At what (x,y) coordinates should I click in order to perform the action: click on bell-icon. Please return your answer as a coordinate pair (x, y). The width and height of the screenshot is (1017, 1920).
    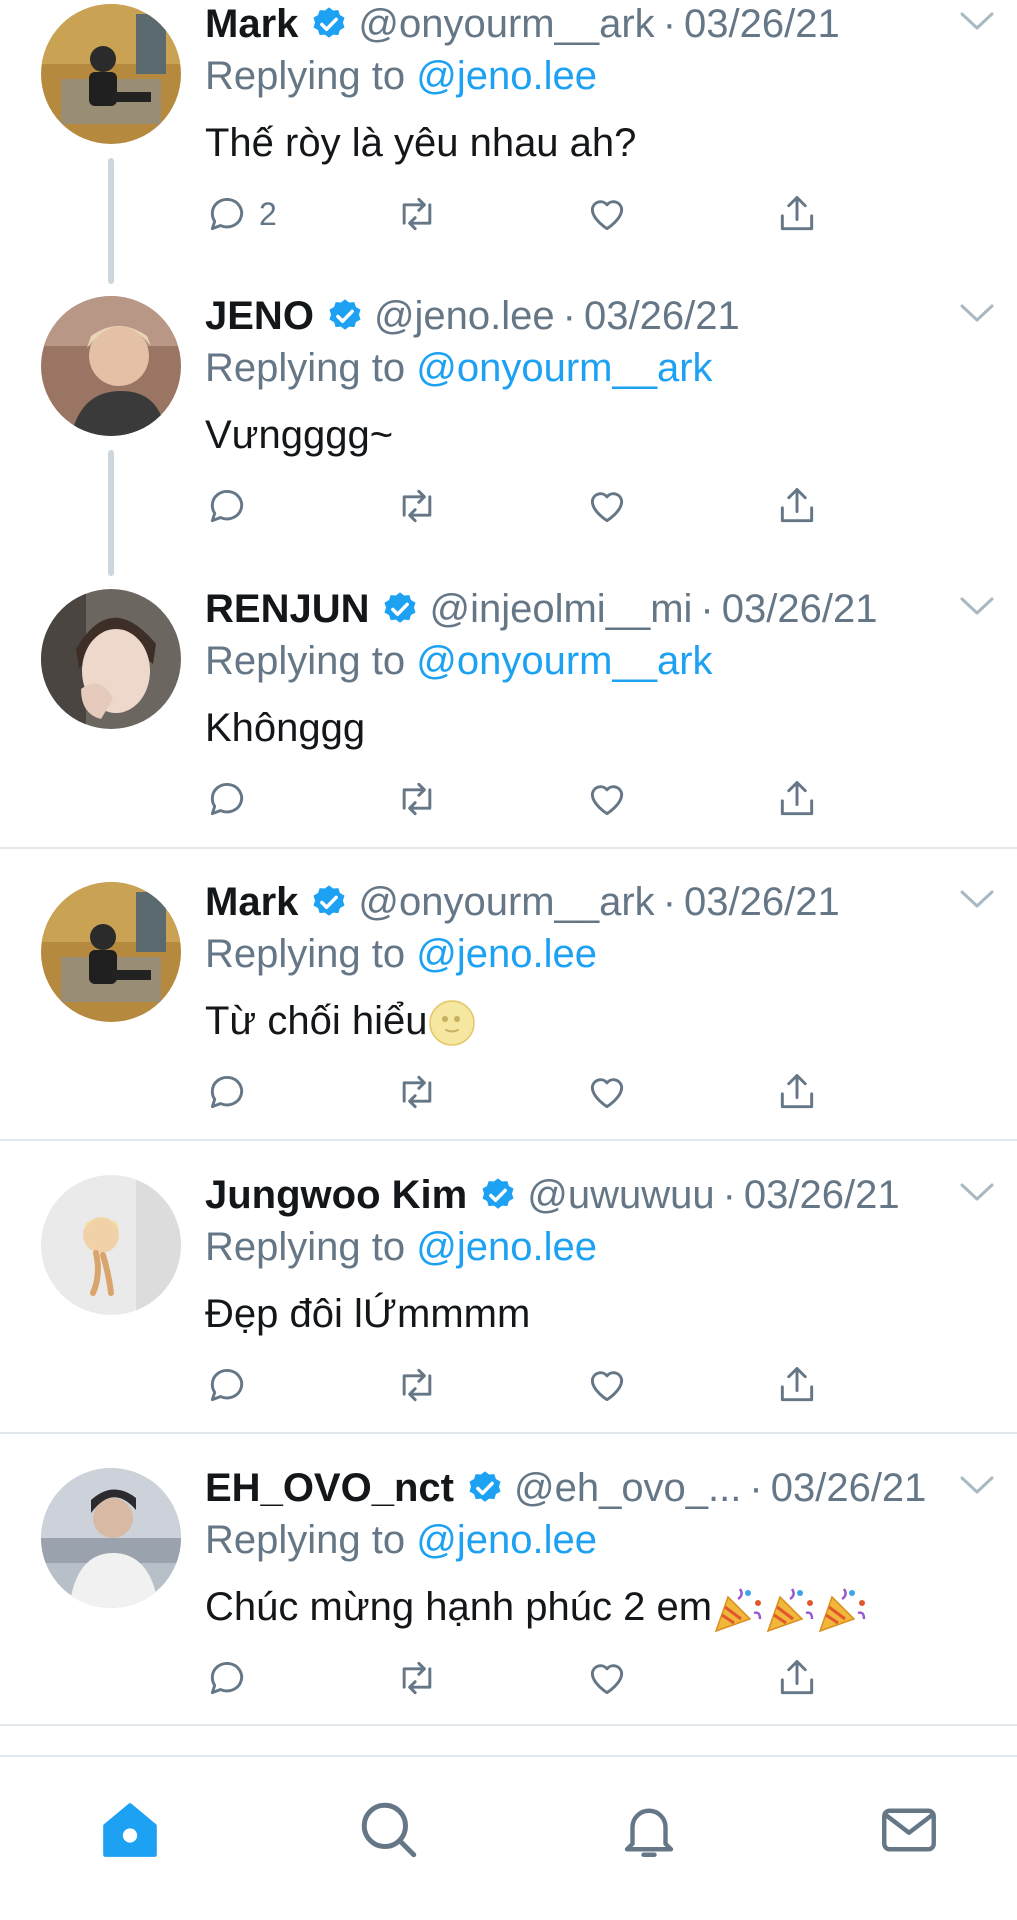
    Looking at the image, I should click on (649, 1832).